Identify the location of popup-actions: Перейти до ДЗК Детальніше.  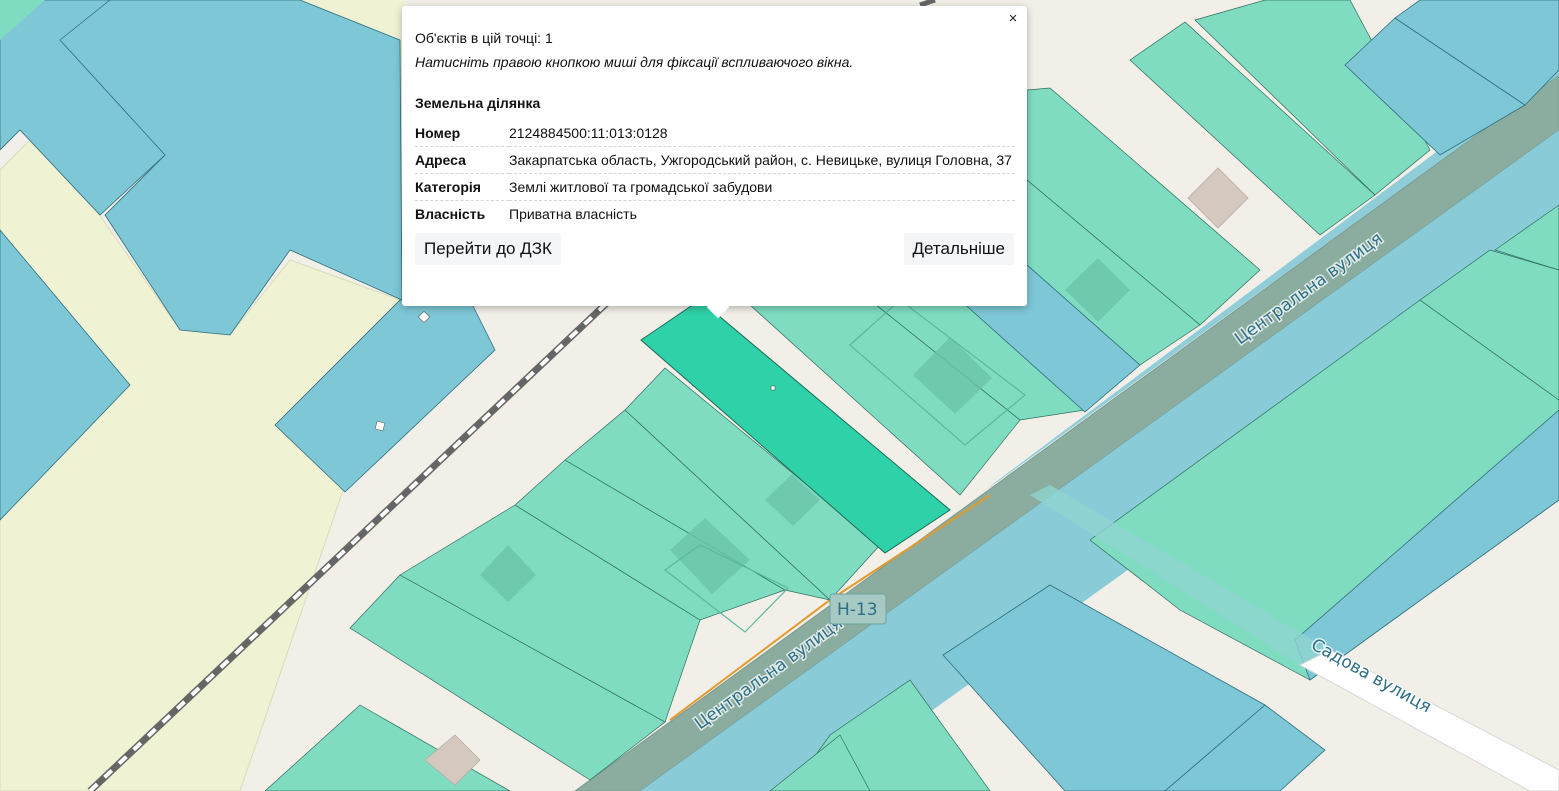
(714, 249).